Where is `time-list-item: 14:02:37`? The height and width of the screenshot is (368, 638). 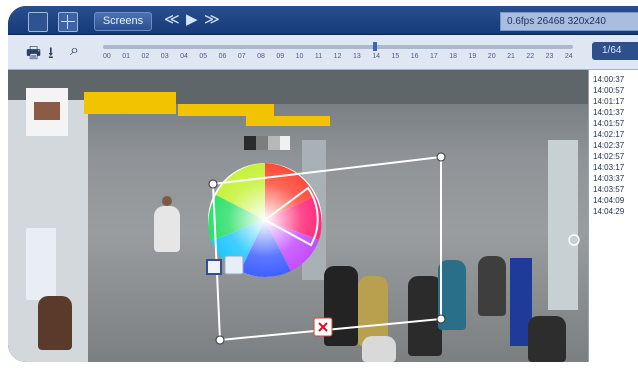
time-list-item: 14:02:37 is located at coordinates (613, 145).